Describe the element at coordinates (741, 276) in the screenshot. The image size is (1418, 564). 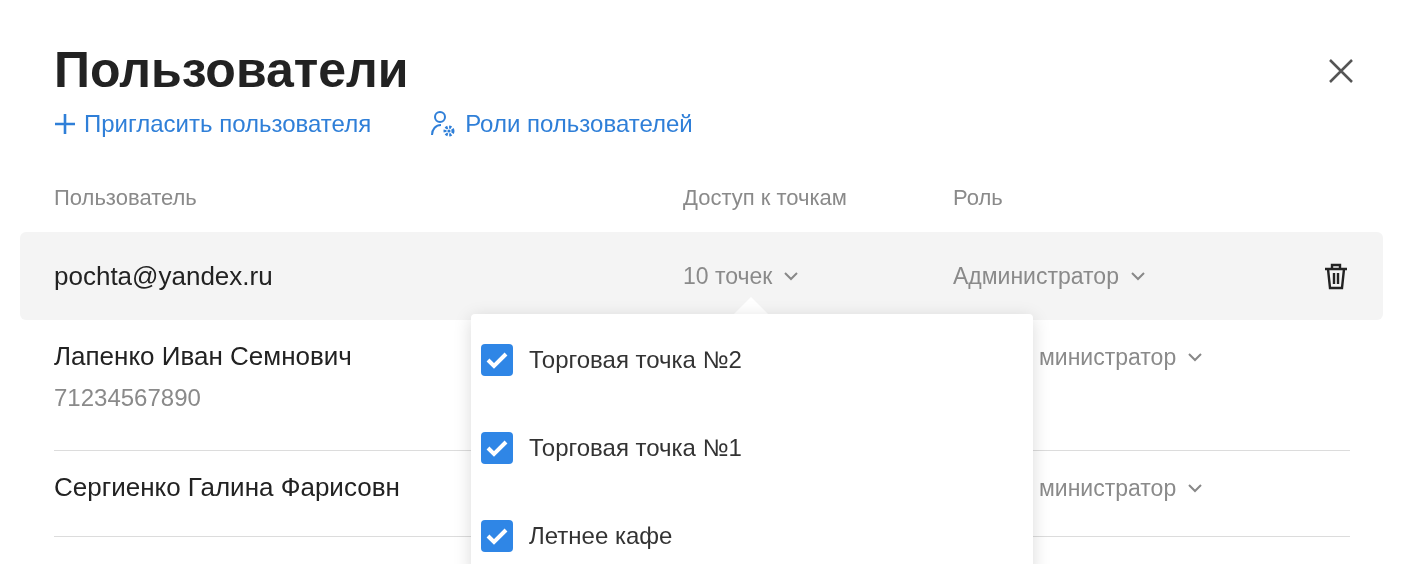
I see `access-dropdown: 10 точек` at that location.